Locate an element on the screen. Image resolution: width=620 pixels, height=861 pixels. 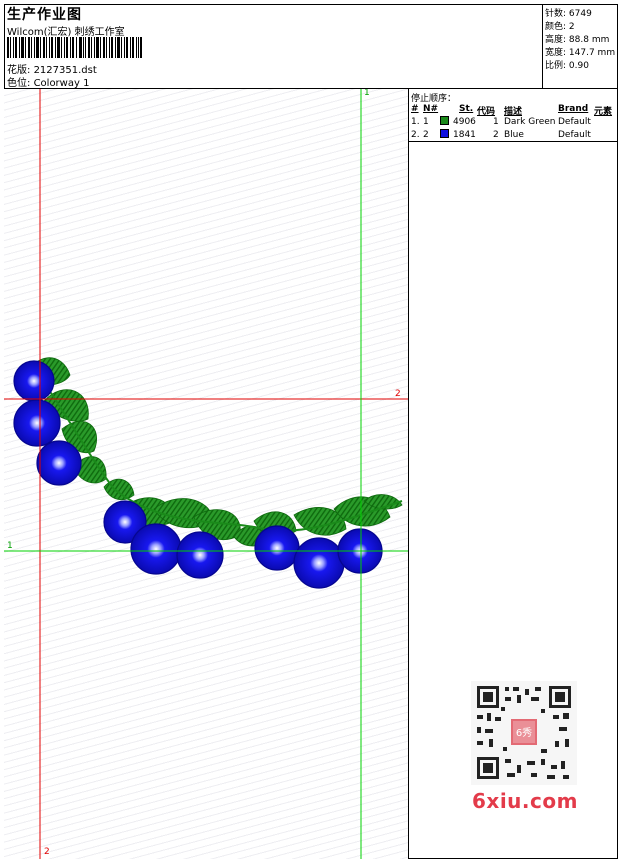
col-stitches: St. is located at coordinates (466, 109).